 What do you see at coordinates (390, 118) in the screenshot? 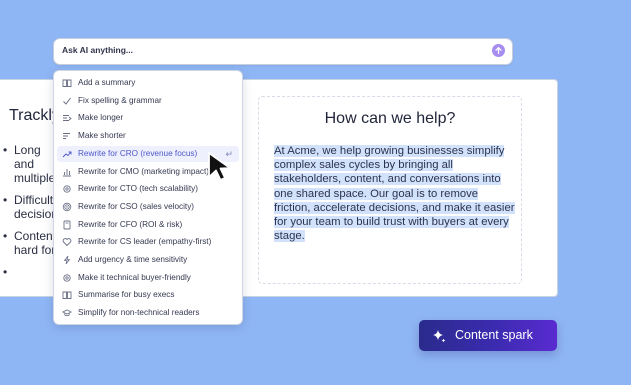
I see `right-doc-title: How can we help?` at bounding box center [390, 118].